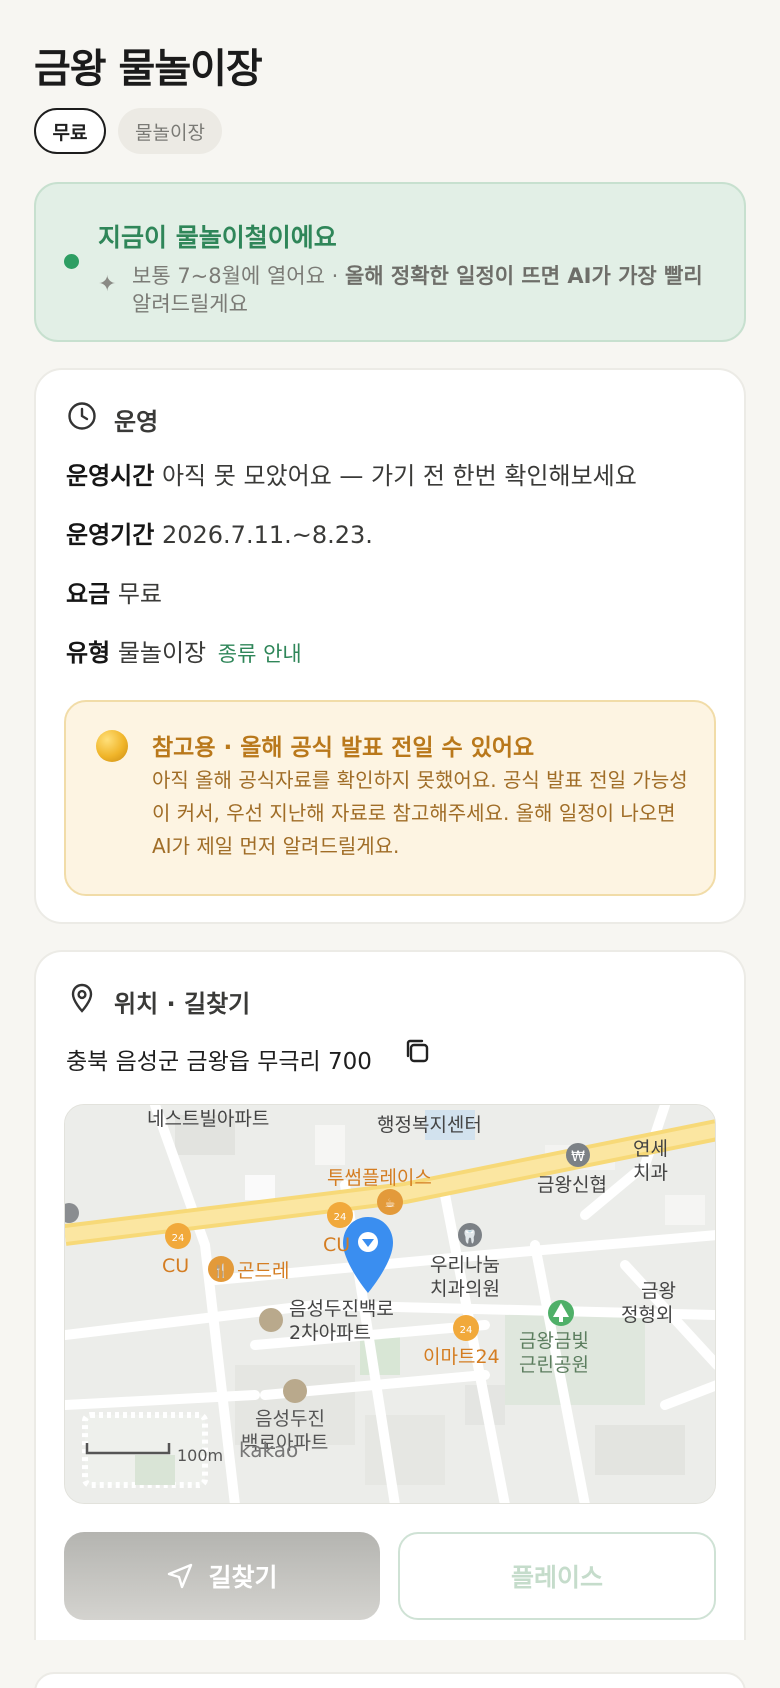 This screenshot has width=780, height=1688. Describe the element at coordinates (70, 131) in the screenshot. I see `fee-chip: 무료` at that location.